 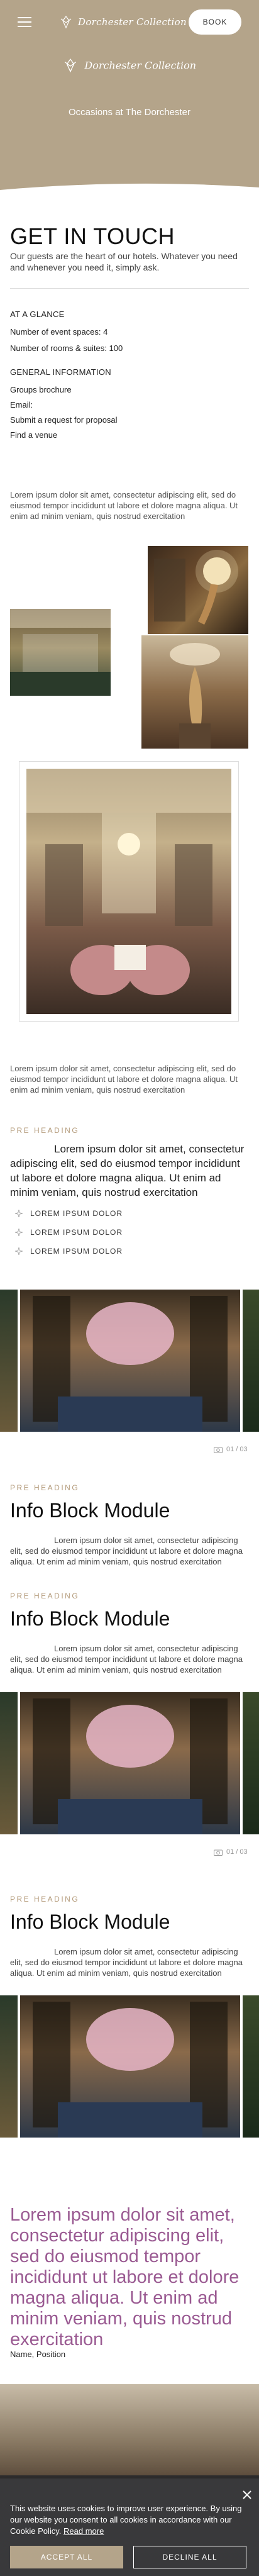 What do you see at coordinates (129, 288) in the screenshot?
I see `divider` at bounding box center [129, 288].